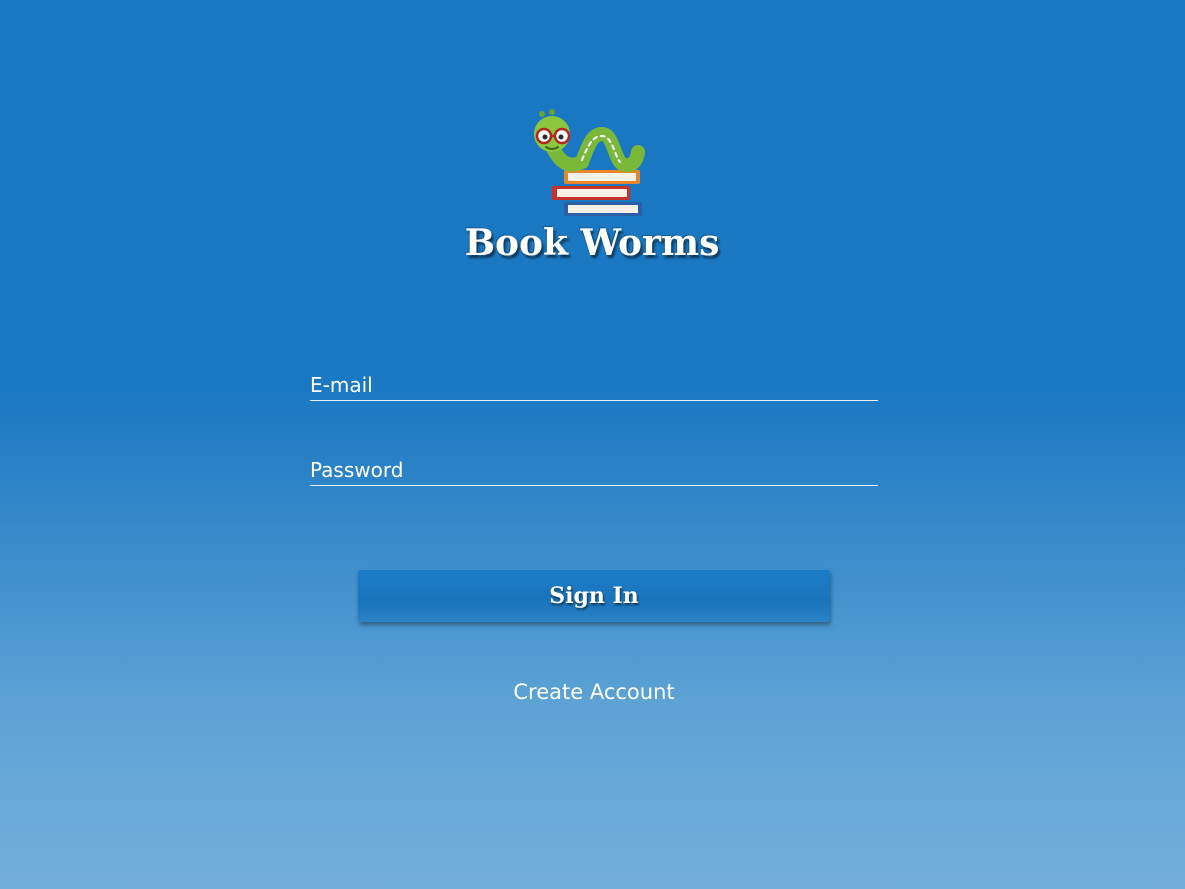 This screenshot has height=889, width=1185. I want to click on email-field, so click(594, 385).